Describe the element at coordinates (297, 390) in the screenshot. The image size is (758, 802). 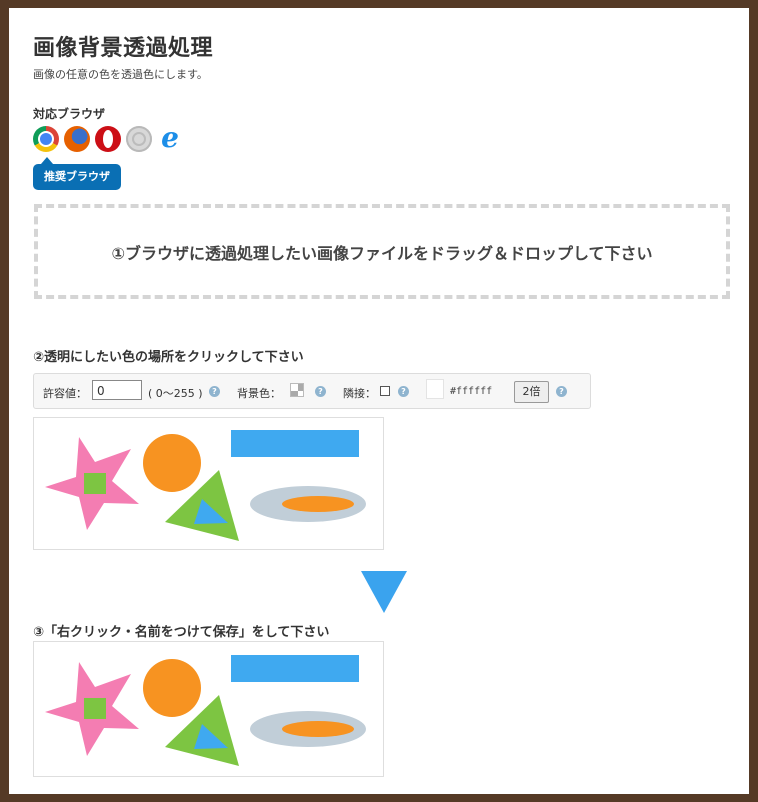
I see `background-checker-toggle` at that location.